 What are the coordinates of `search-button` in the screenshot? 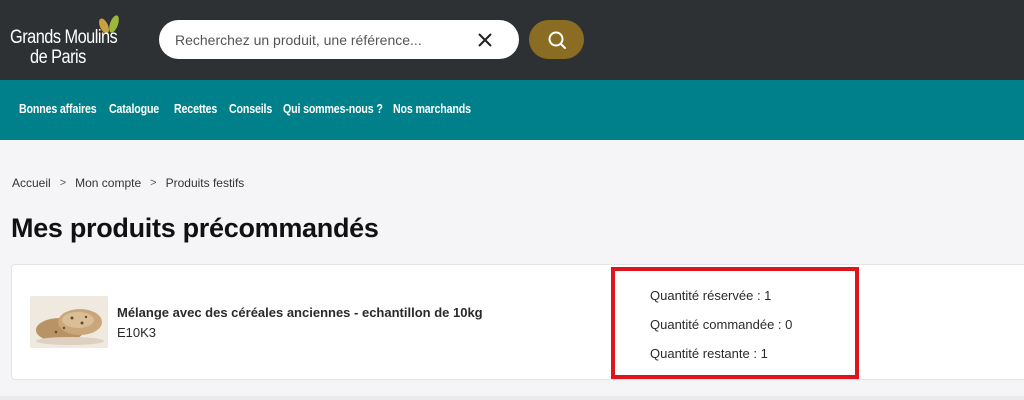 It's located at (556, 39).